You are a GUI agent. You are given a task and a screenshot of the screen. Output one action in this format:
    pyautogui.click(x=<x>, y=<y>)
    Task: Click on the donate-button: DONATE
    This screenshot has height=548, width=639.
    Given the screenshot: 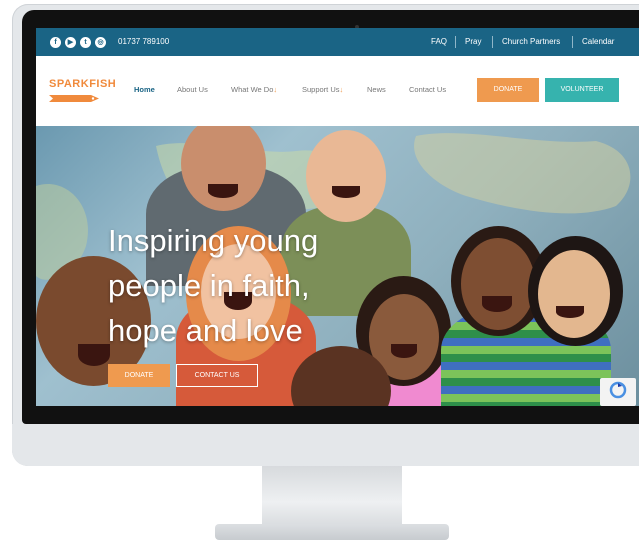 What is the action you would take?
    pyautogui.click(x=508, y=90)
    